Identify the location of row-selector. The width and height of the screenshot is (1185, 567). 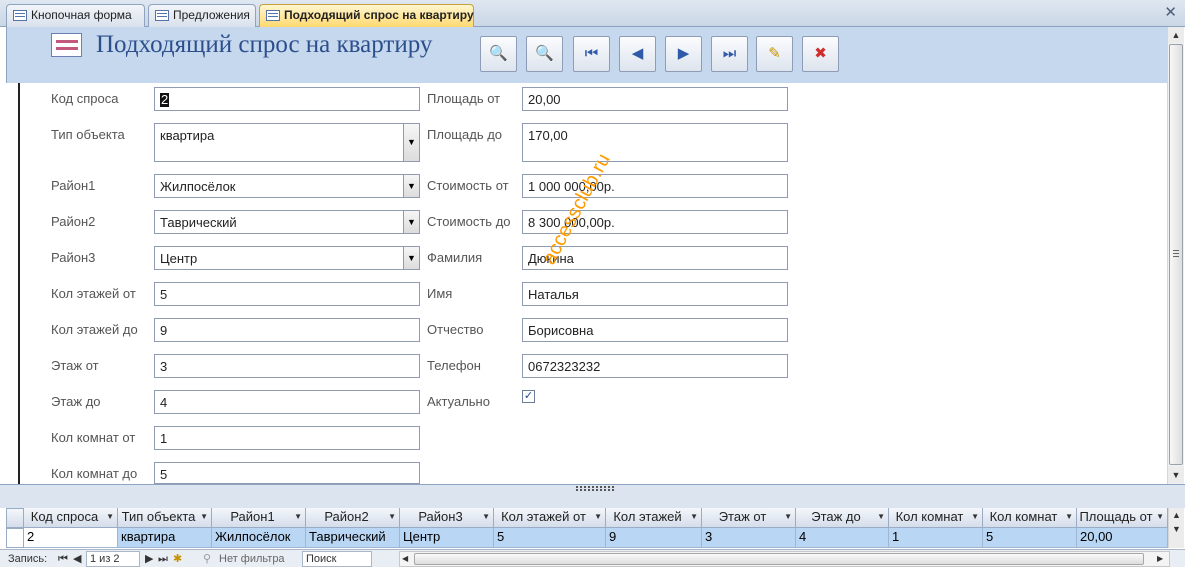
(15, 538).